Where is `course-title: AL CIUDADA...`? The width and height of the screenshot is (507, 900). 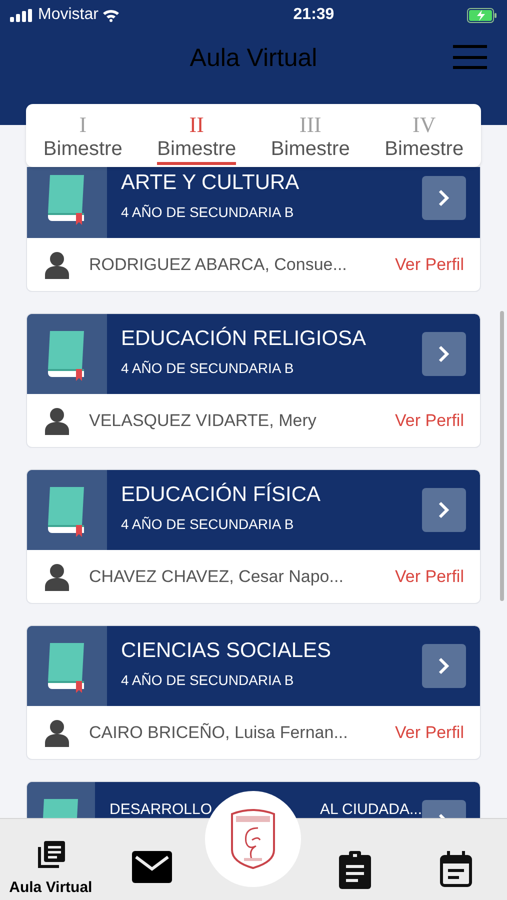
course-title: AL CIUDADA... is located at coordinates (371, 809).